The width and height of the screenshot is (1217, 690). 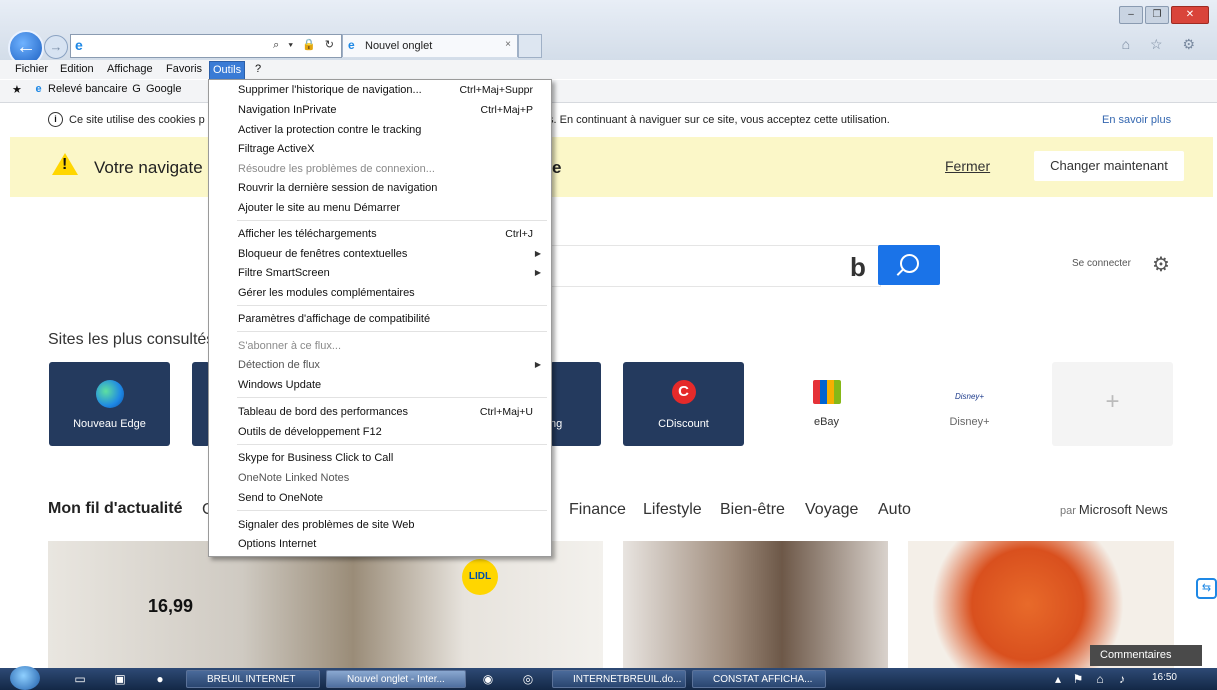 What do you see at coordinates (755, 604) in the screenshot?
I see `news-card-image-portrait` at bounding box center [755, 604].